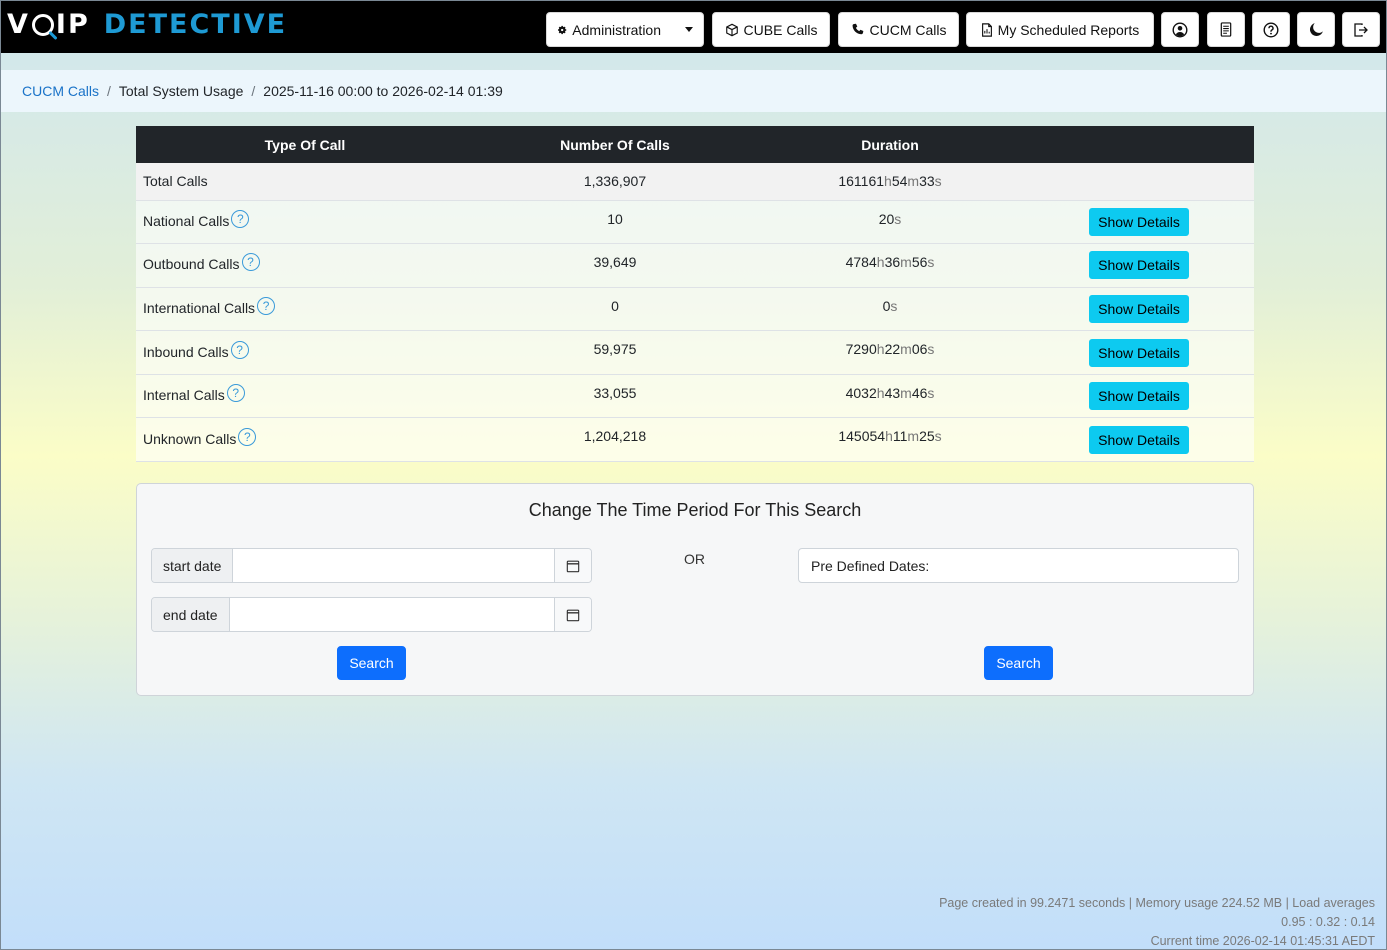 Image resolution: width=1387 pixels, height=950 pixels. I want to click on duration-minutes: 22, so click(892, 349).